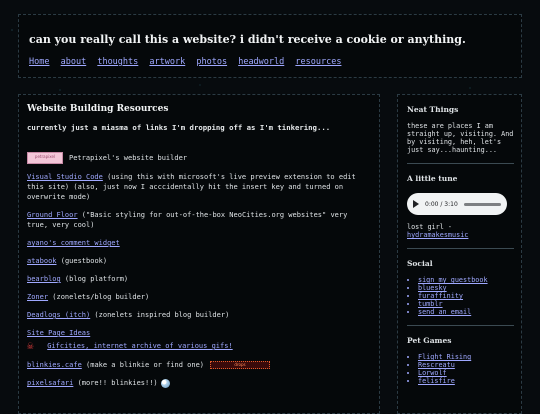 This screenshot has height=414, width=540. Describe the element at coordinates (432, 288) in the screenshot. I see `social-link-bluesky: bluesky` at that location.